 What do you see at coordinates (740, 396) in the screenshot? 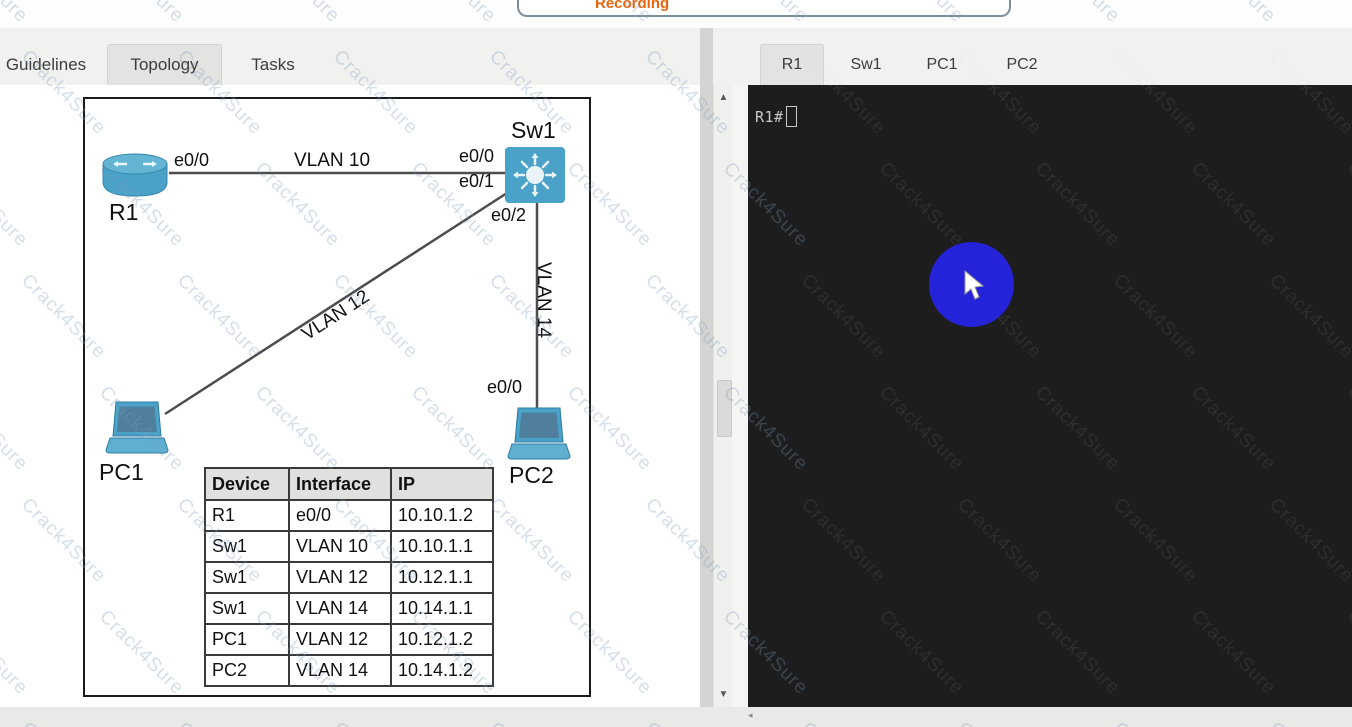
I see `panel-gap` at bounding box center [740, 396].